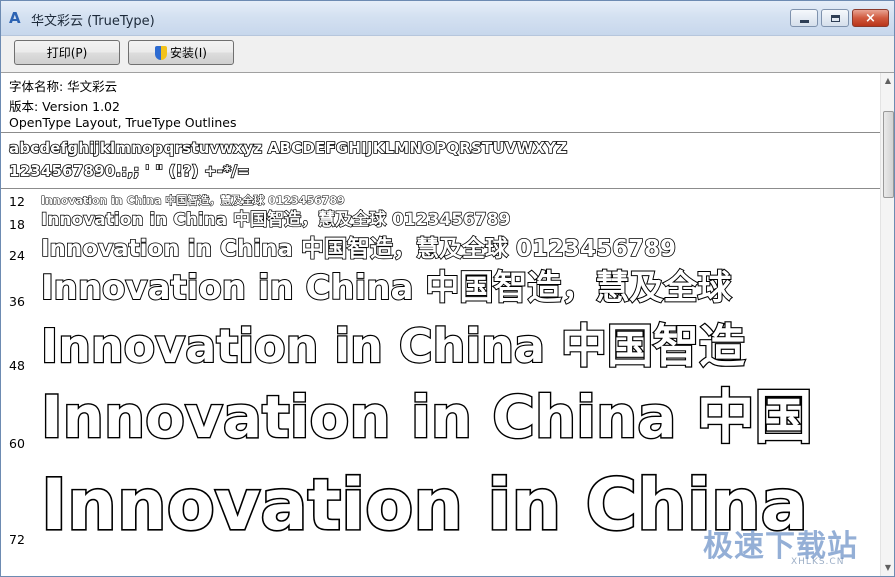 This screenshot has height=577, width=895. Describe the element at coordinates (888, 568) in the screenshot. I see `scroll-down-icon: ▼` at that location.